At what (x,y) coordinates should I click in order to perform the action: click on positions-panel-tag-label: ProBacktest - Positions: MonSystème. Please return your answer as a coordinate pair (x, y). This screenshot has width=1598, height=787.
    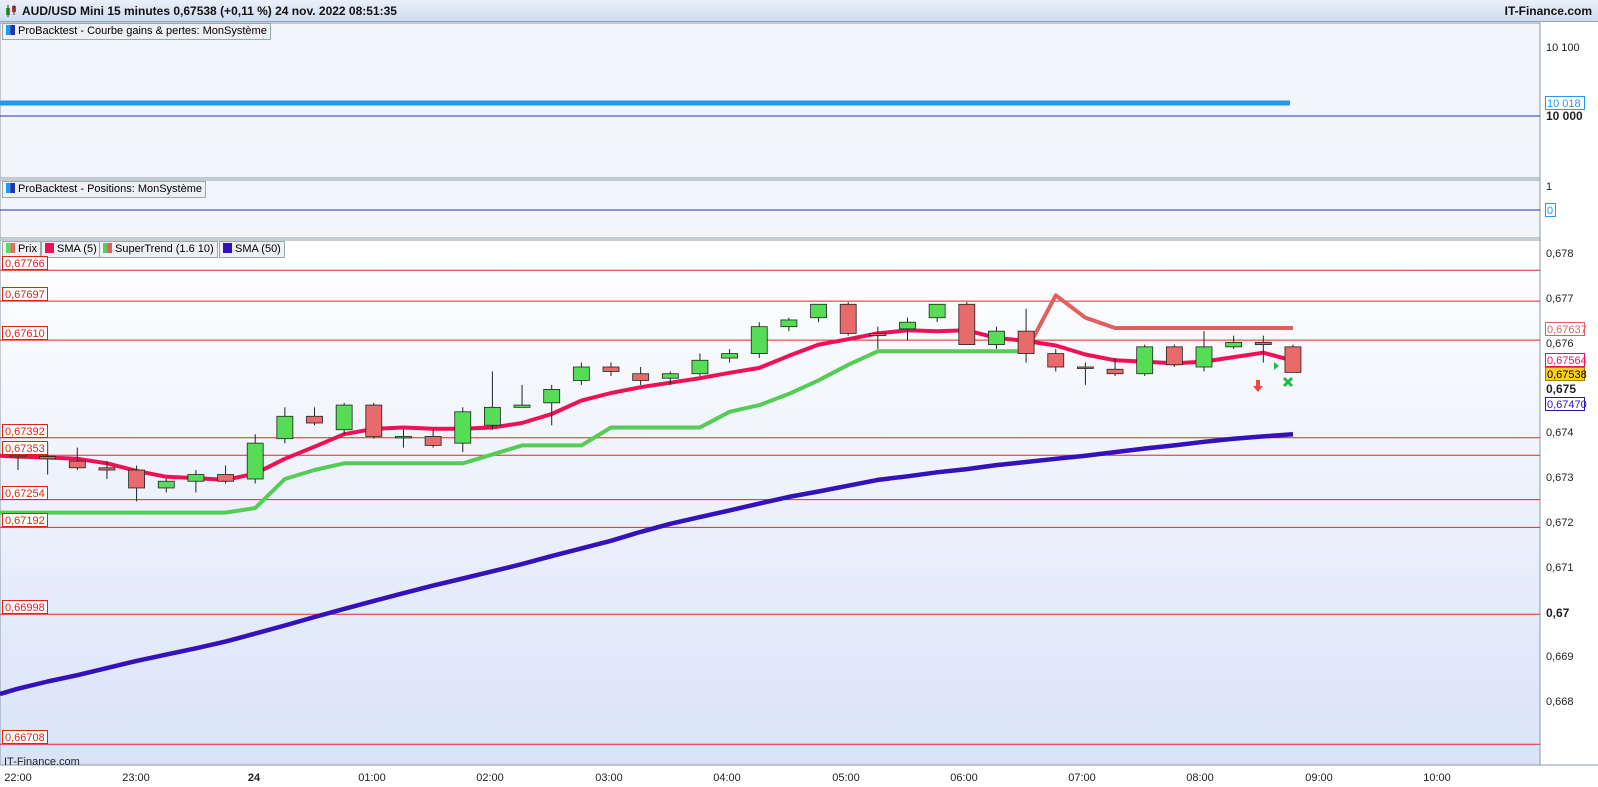
    Looking at the image, I should click on (110, 189).